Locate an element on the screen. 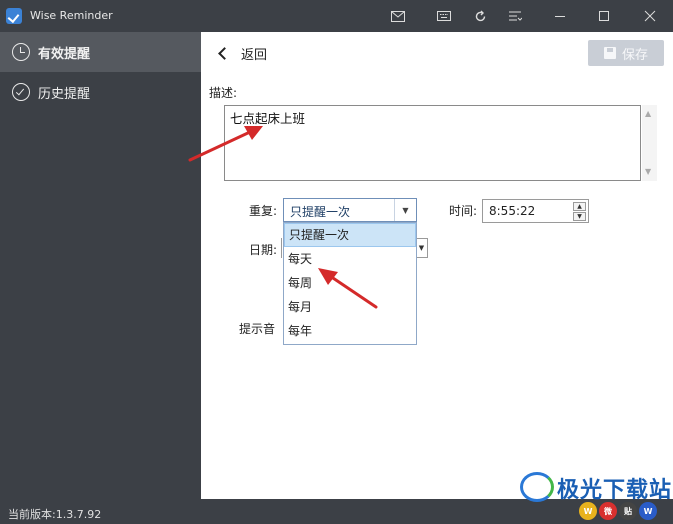  watermark-logo-icon is located at coordinates (537, 487).